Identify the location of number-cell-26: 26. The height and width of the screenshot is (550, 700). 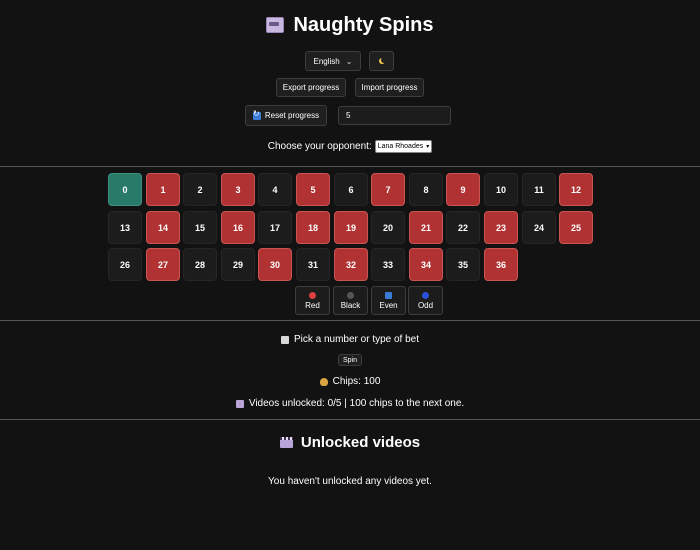
(125, 264).